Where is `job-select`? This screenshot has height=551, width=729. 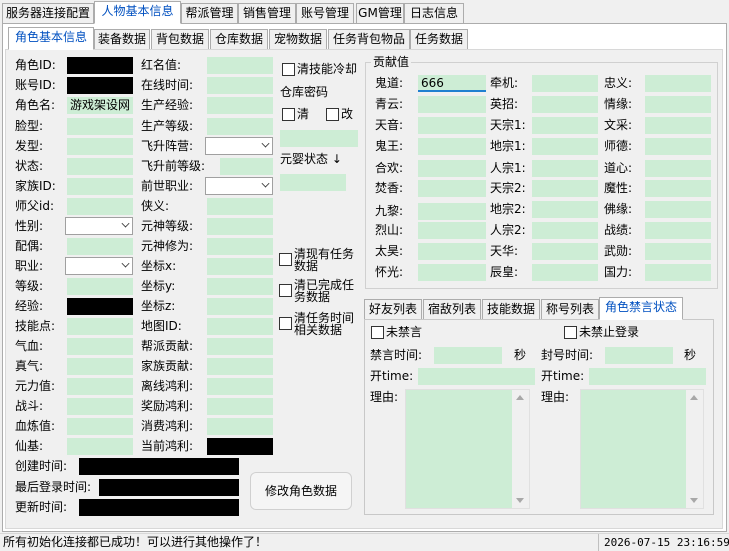 job-select is located at coordinates (99, 266).